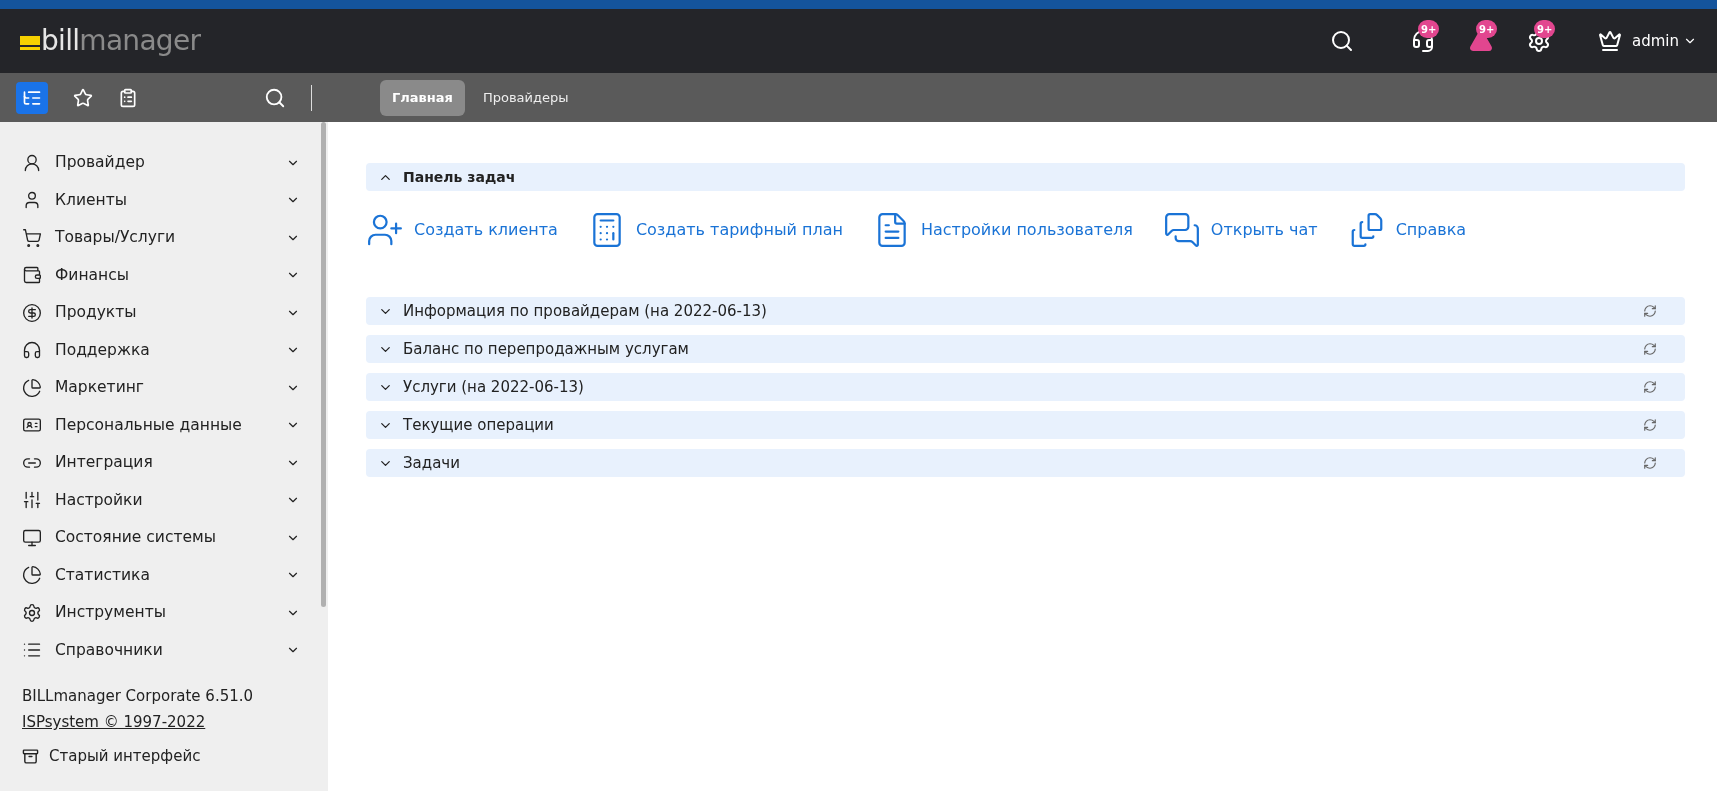 The width and height of the screenshot is (1717, 791). I want to click on logo-text: billmanager, so click(121, 41).